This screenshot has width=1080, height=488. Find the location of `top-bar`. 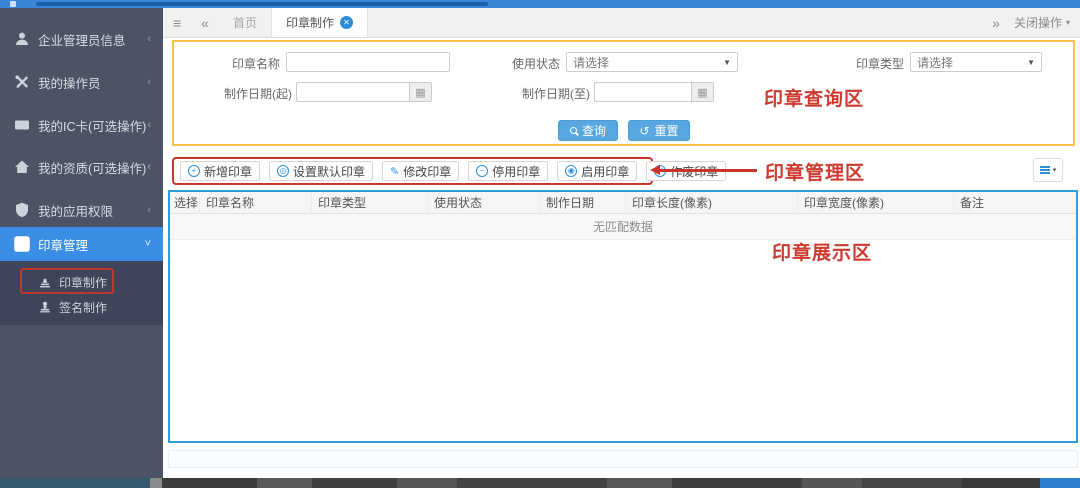

top-bar is located at coordinates (540, 4).